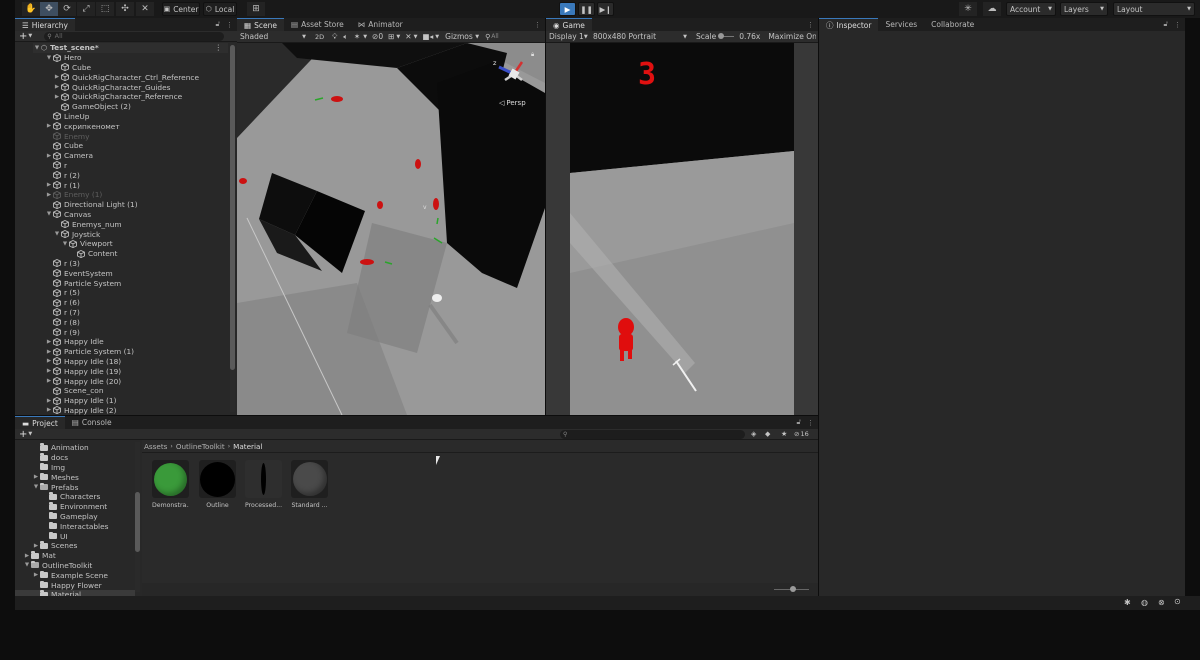  I want to click on hierarchy-item: Directional Light (1), so click(91, 205).